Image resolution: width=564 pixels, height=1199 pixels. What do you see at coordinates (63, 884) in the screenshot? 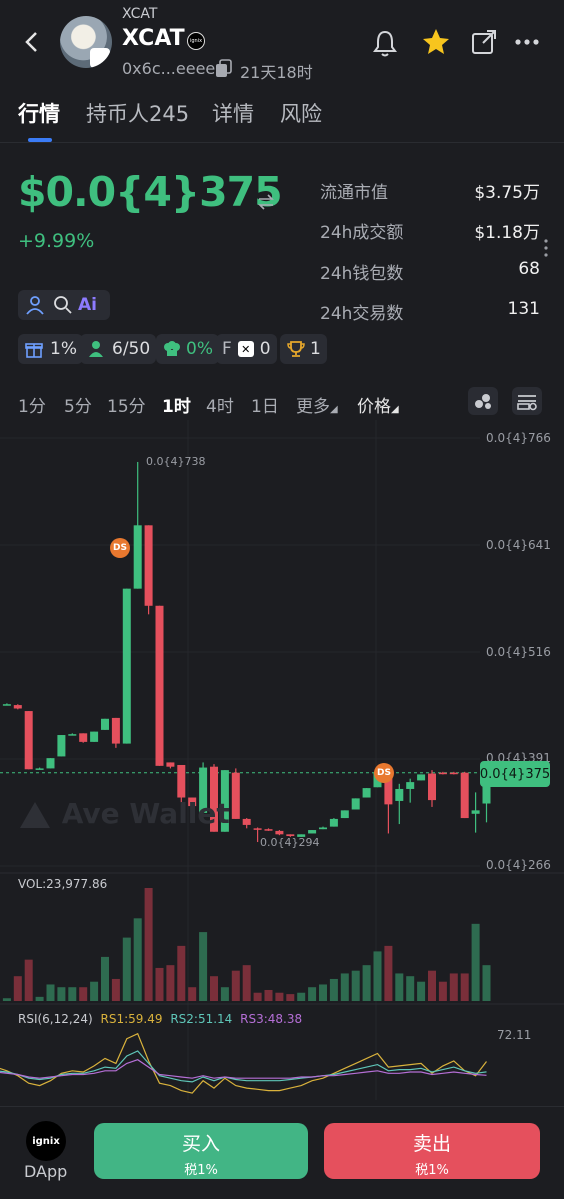
I see `volume-label: VOL:23,977.86` at bounding box center [63, 884].